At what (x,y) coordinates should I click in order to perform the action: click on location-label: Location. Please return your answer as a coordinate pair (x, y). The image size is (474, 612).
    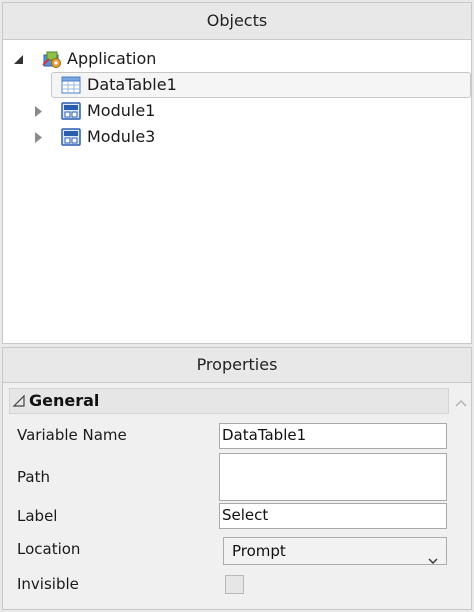
    Looking at the image, I should click on (49, 549).